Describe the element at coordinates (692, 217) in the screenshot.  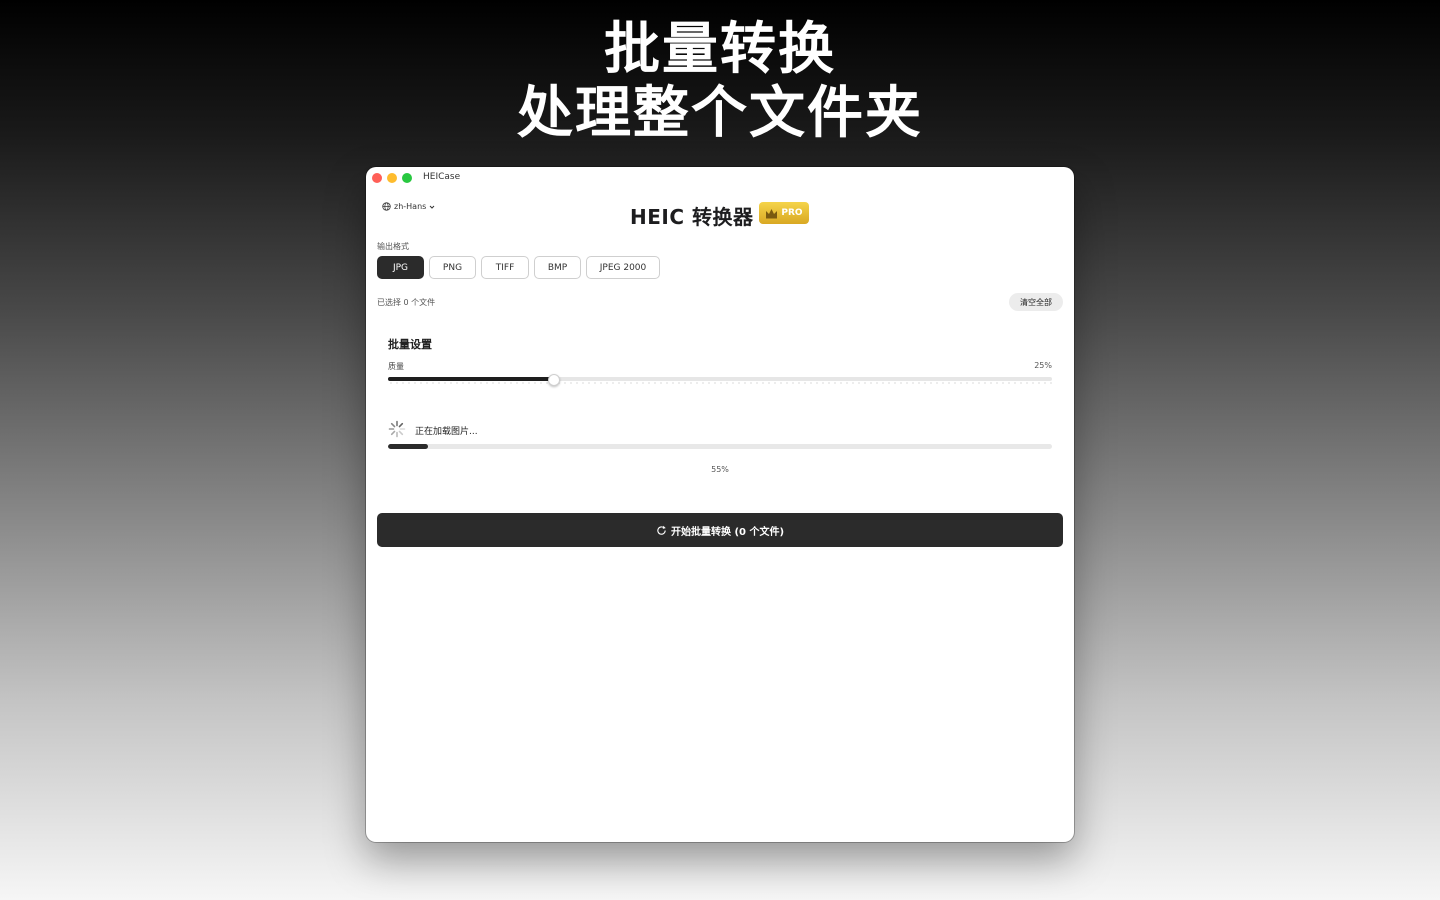
I see `app-title: HEIC 转换器` at that location.